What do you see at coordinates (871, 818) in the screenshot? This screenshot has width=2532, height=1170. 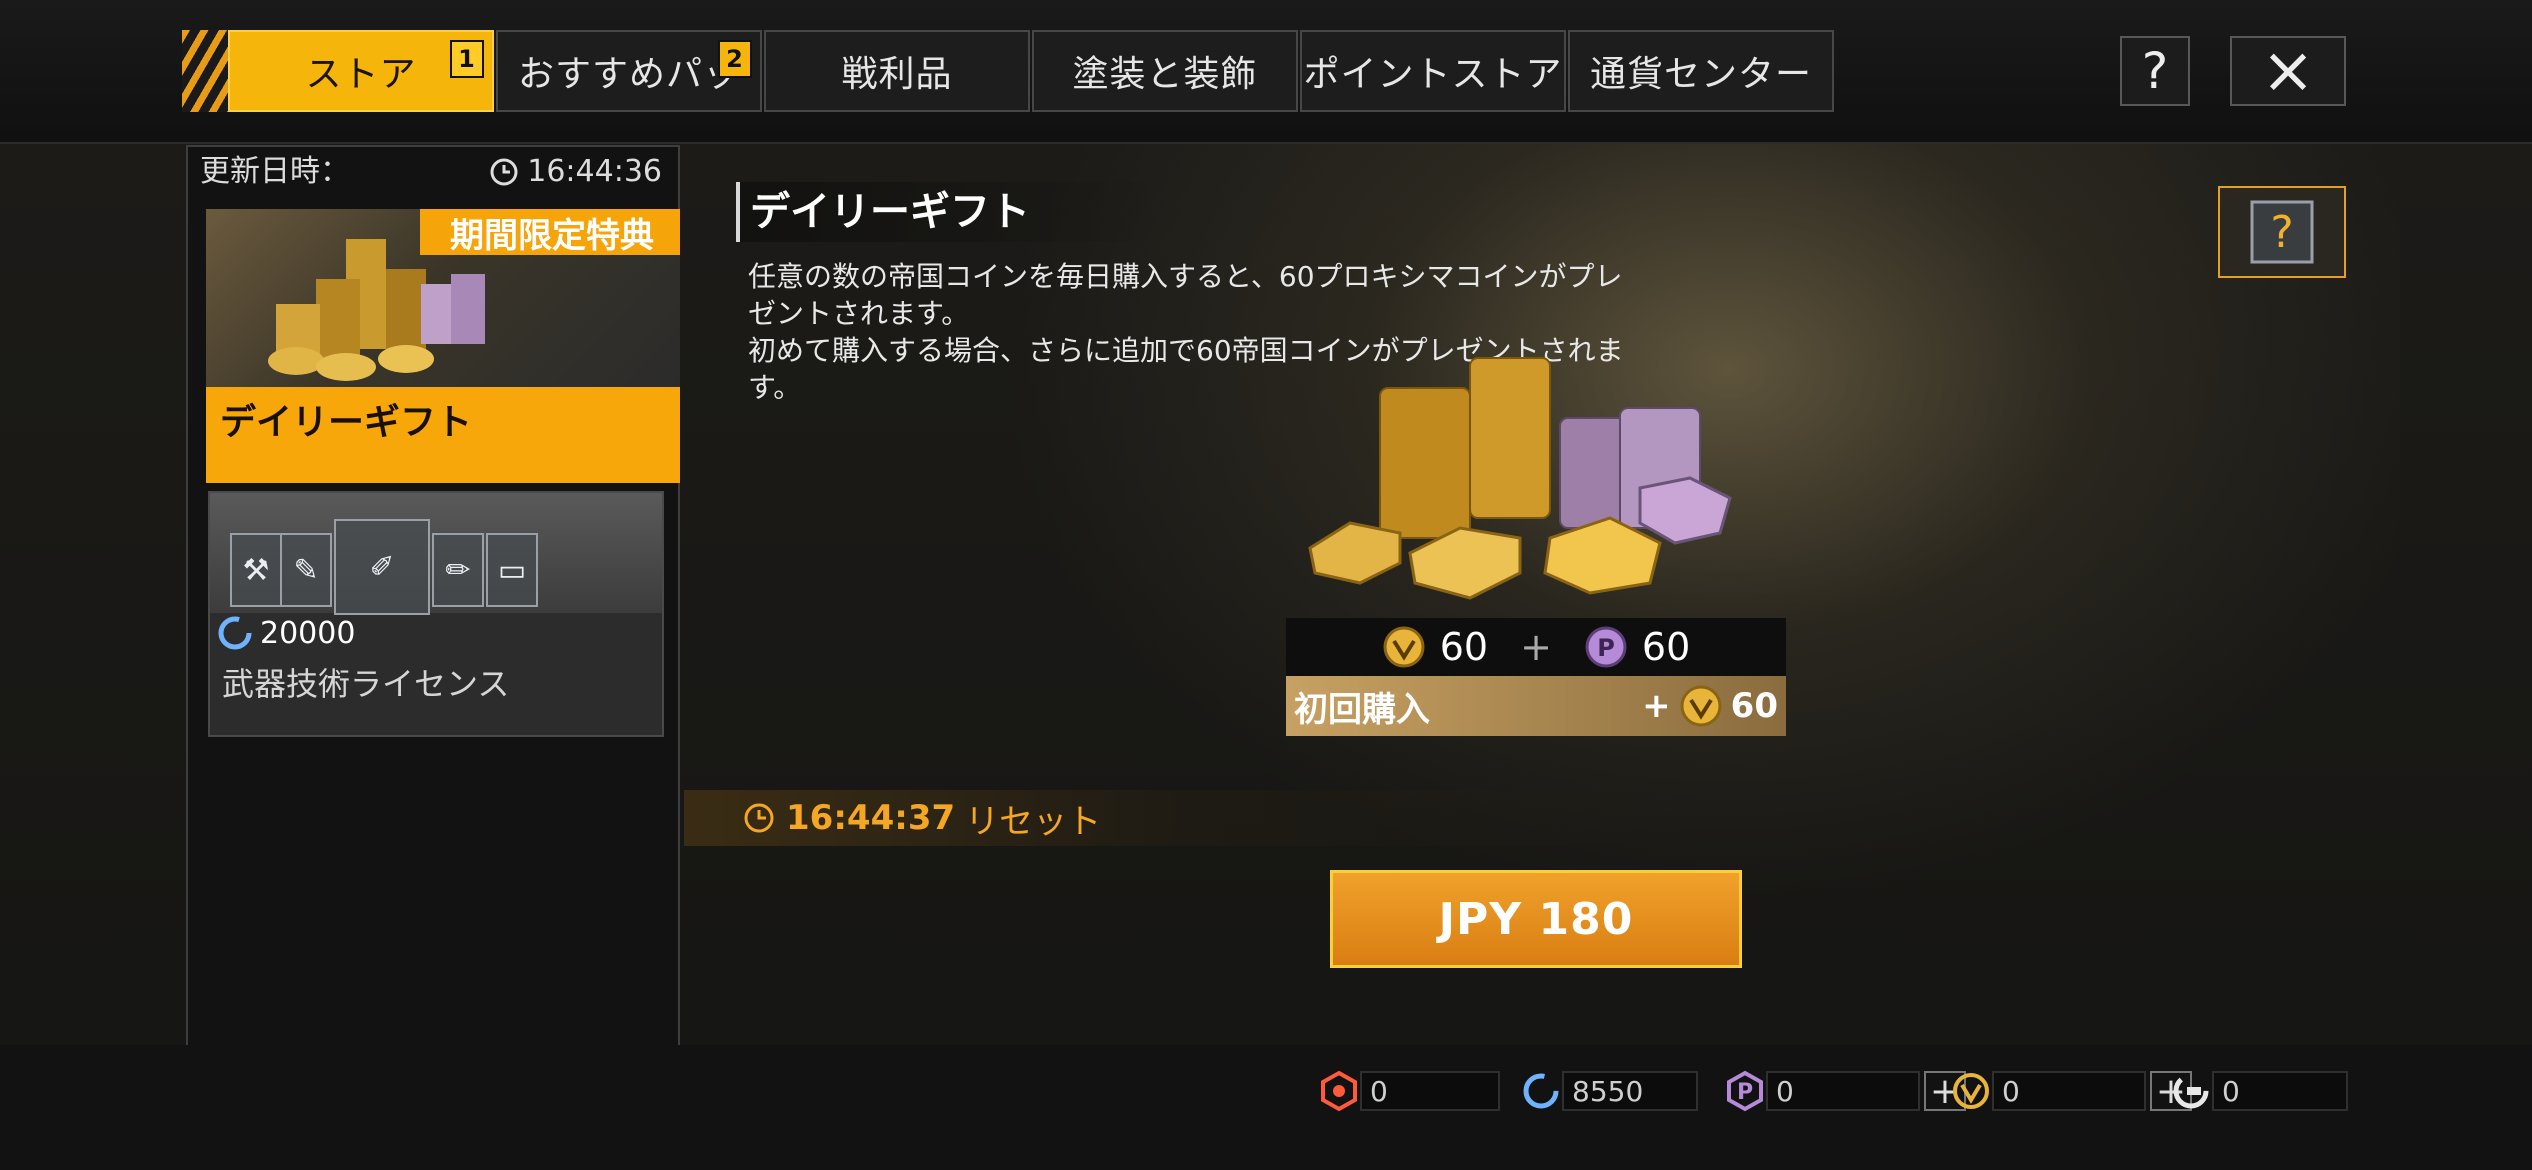 I see `reset-time: 16:44:37` at bounding box center [871, 818].